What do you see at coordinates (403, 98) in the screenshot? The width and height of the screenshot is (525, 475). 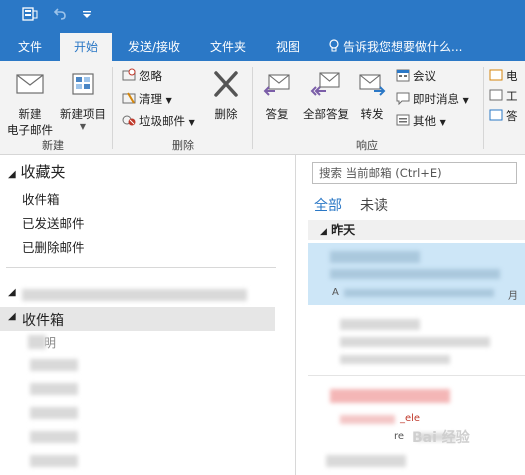 I see `chat-icon` at bounding box center [403, 98].